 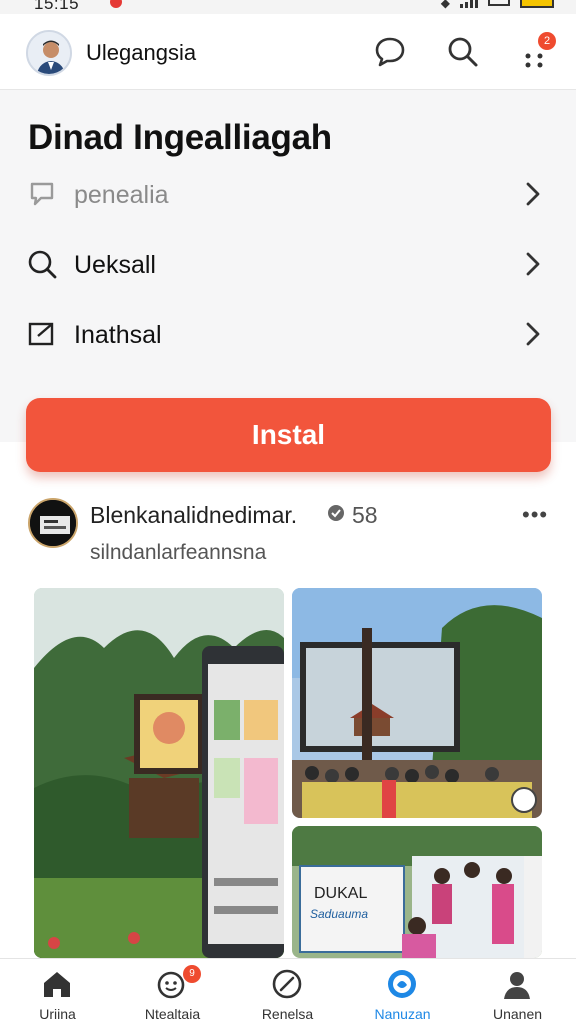 I want to click on menu-item-label: peneali​a, so click(x=121, y=195).